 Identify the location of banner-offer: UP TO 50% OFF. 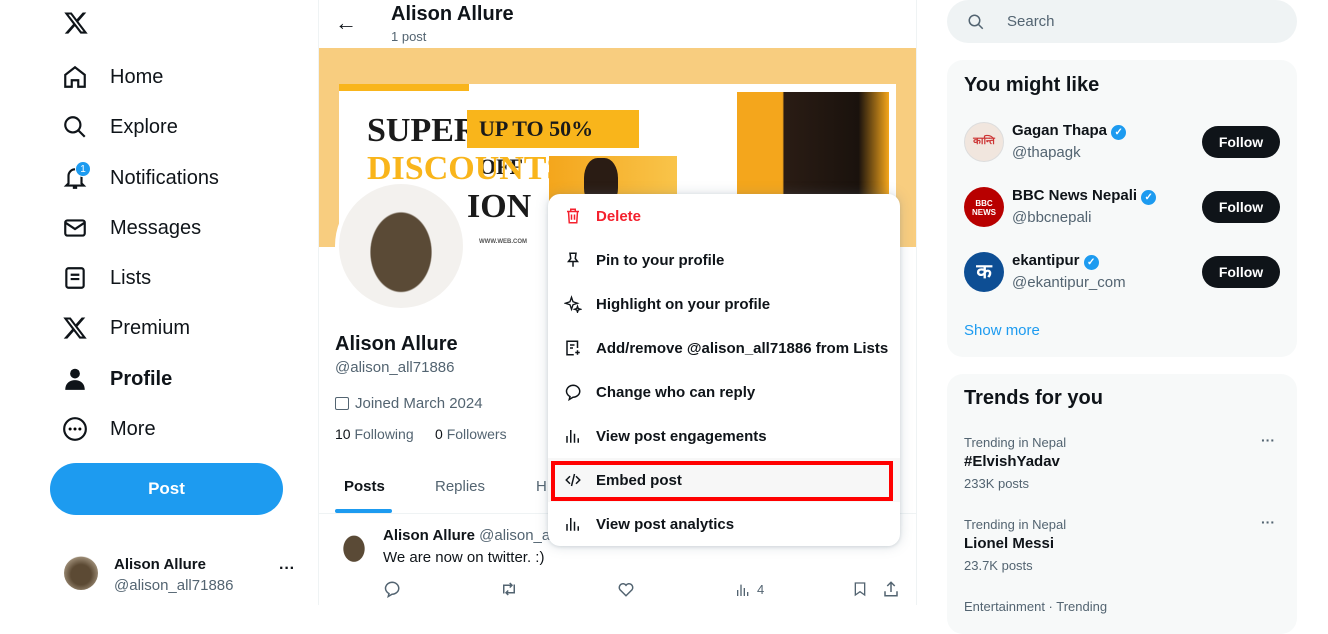
(553, 144).